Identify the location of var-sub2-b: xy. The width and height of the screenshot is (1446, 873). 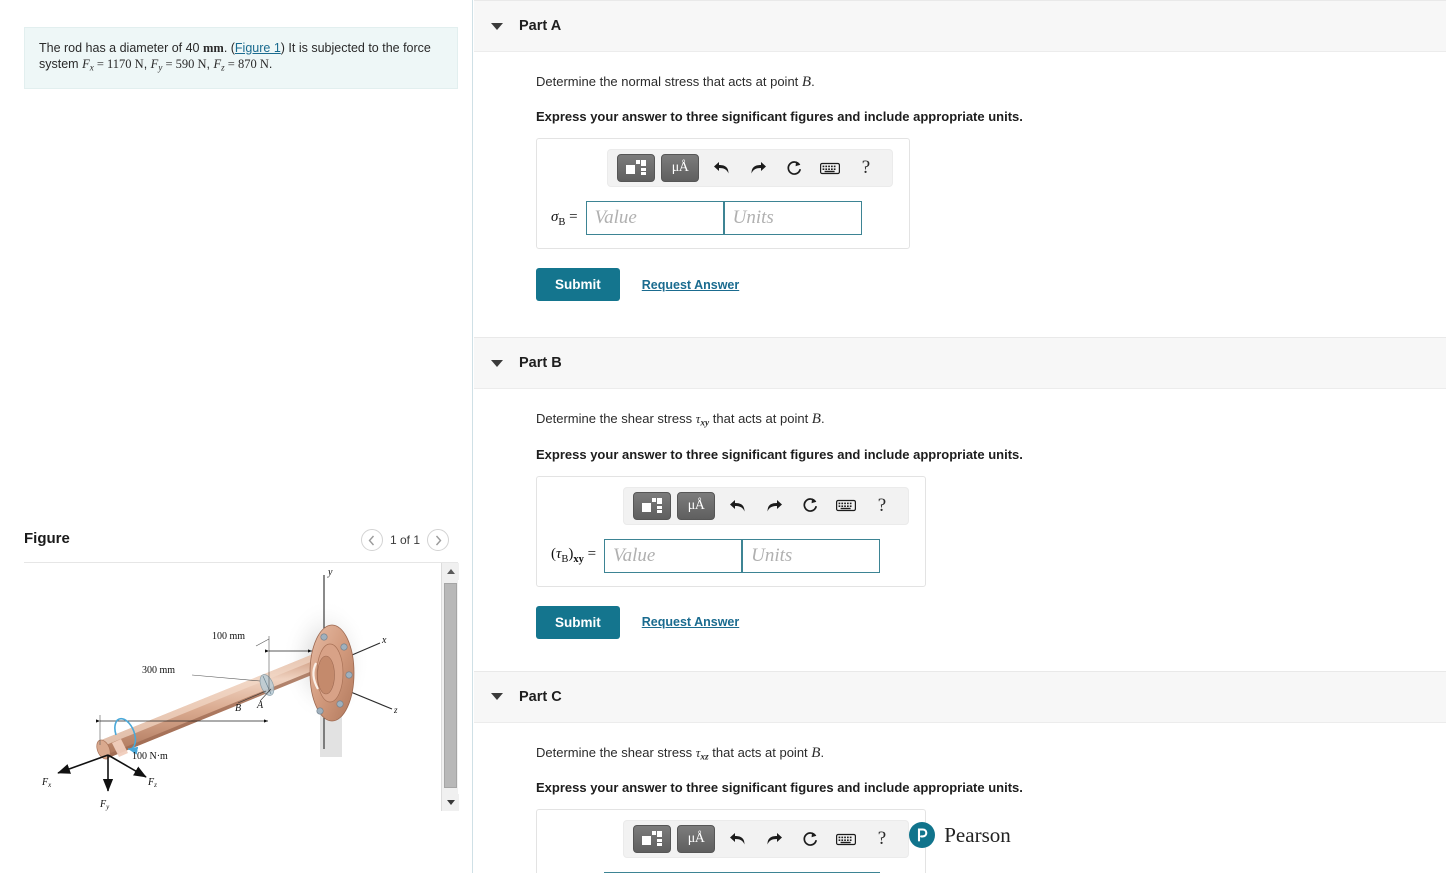
(578, 560).